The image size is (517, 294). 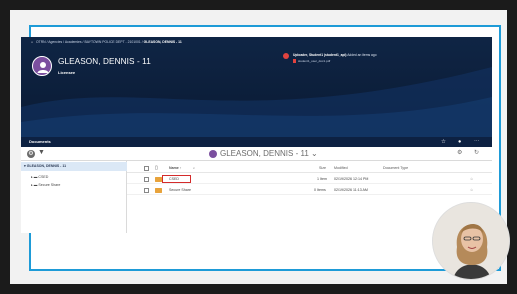 What do you see at coordinates (286, 56) in the screenshot?
I see `upload-status-icon` at bounding box center [286, 56].